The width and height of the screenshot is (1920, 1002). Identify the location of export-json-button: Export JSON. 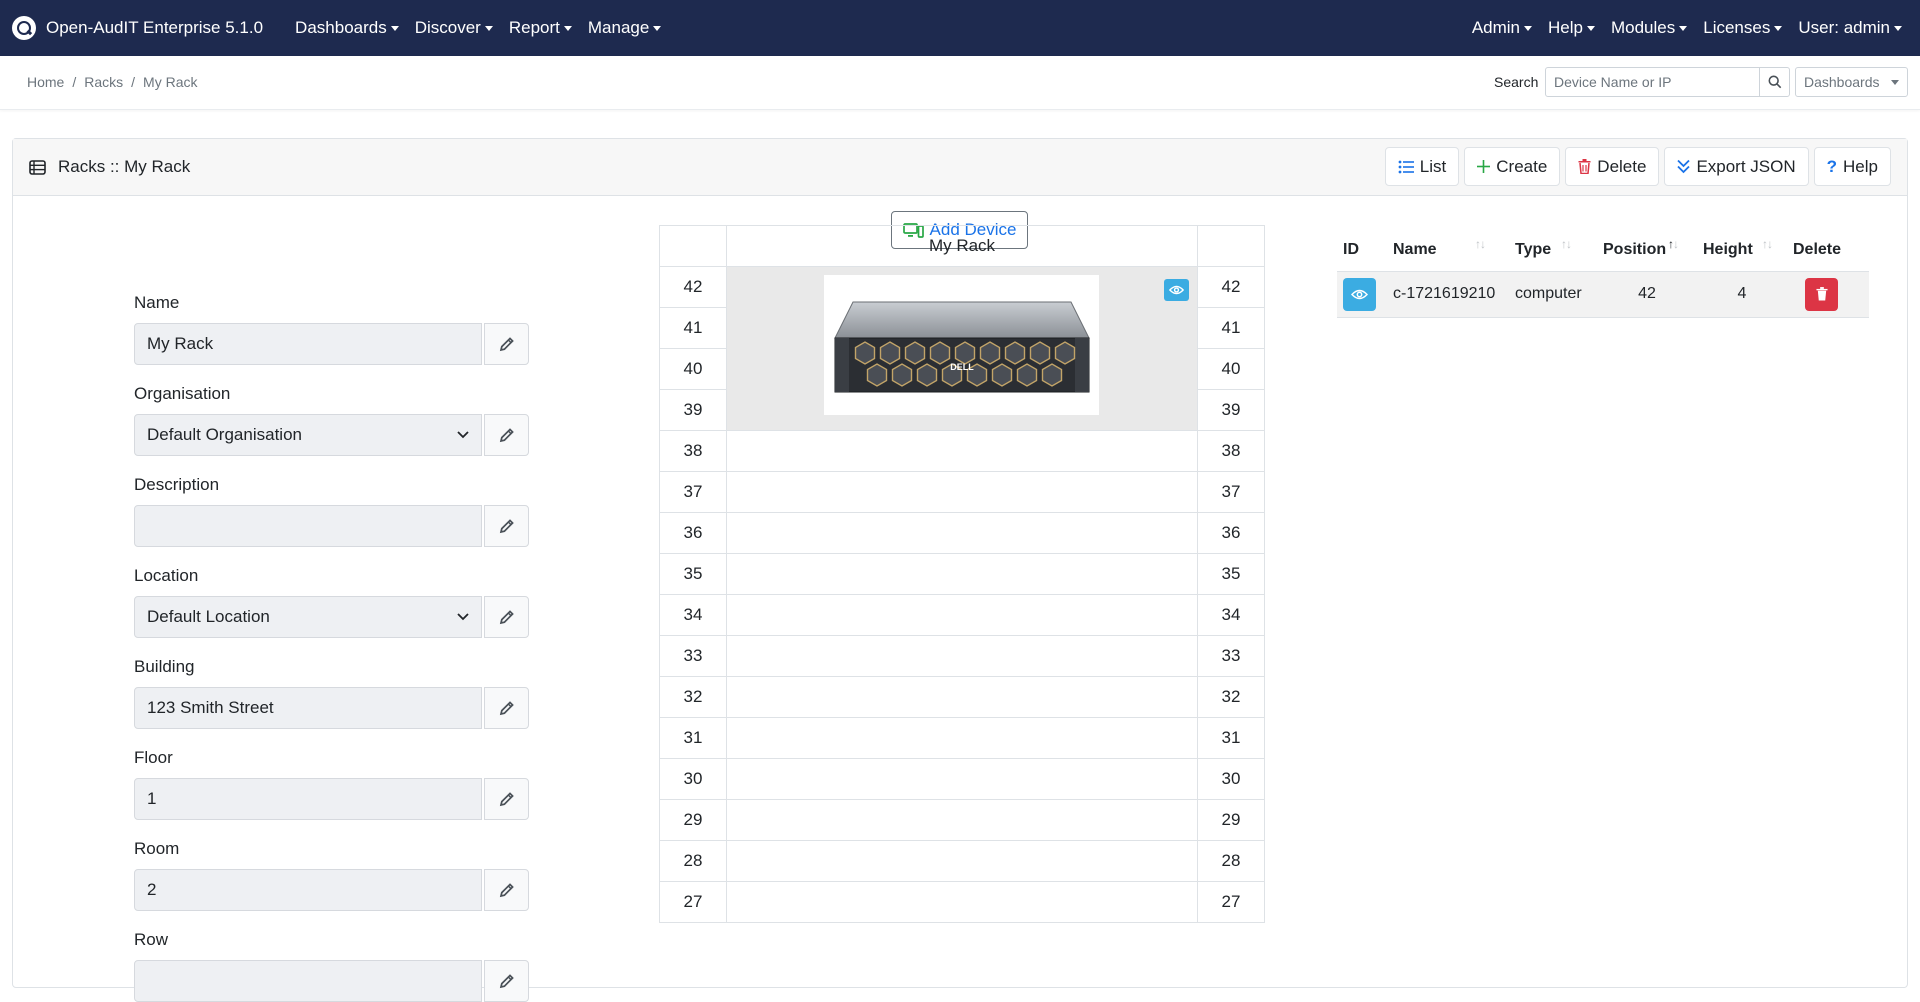
(1736, 166).